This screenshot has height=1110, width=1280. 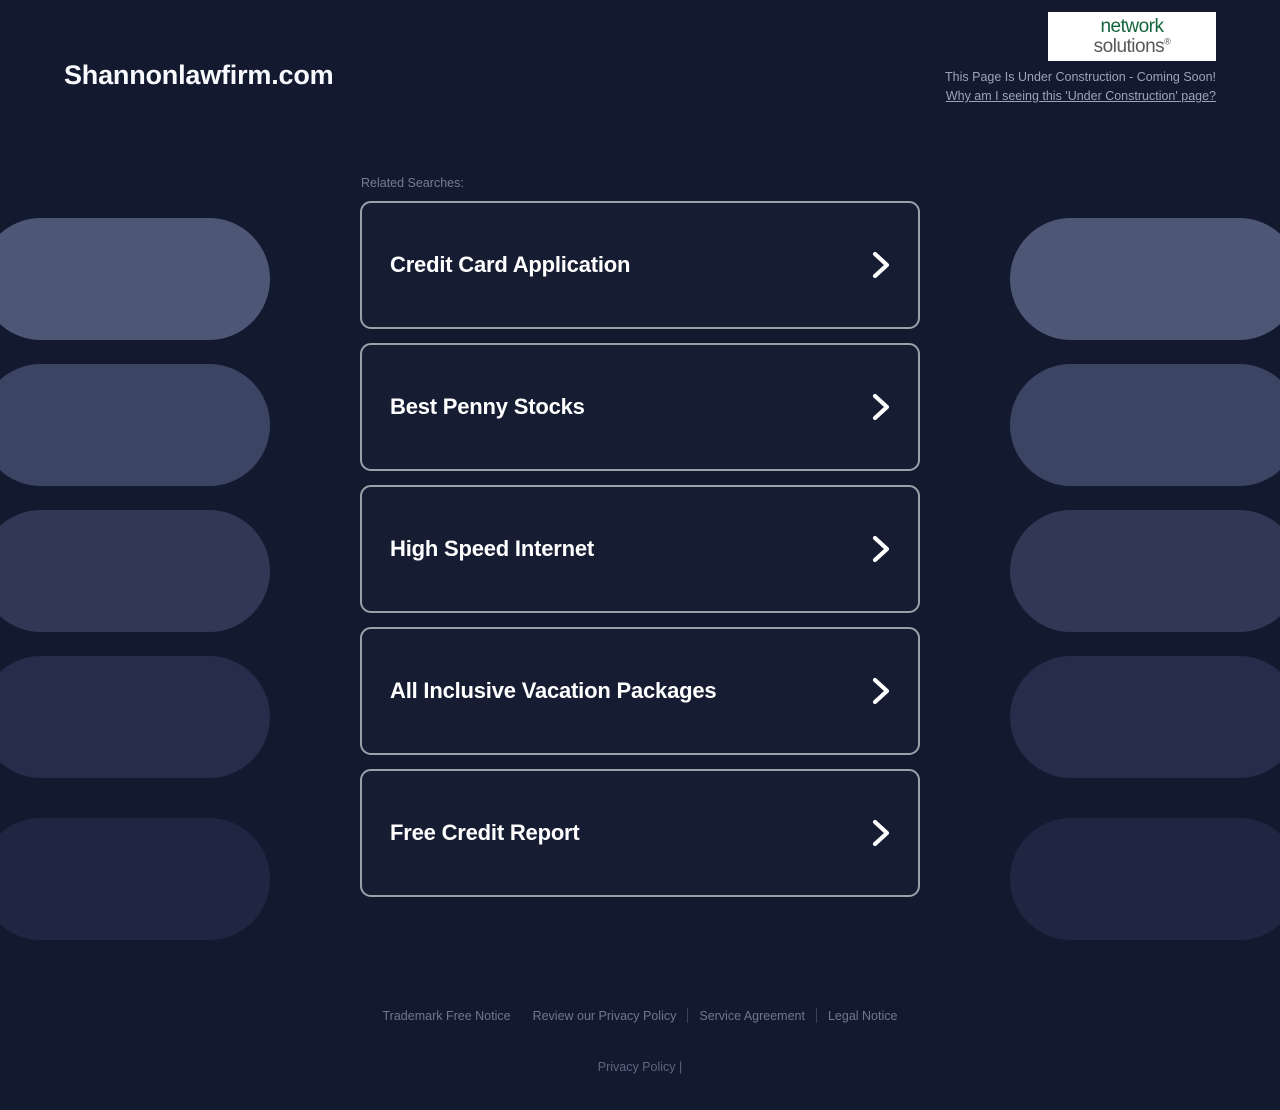 What do you see at coordinates (1129, 46) in the screenshot?
I see `logo-solutions-text: solutions` at bounding box center [1129, 46].